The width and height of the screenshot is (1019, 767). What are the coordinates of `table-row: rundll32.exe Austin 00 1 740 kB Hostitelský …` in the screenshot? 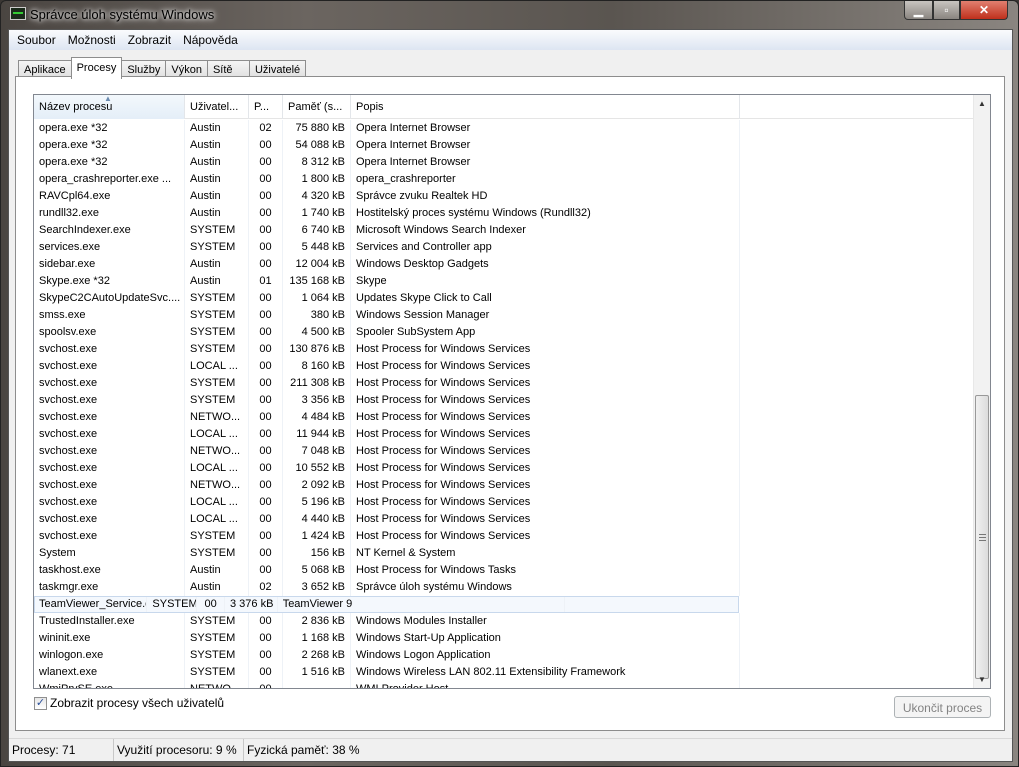 It's located at (504, 213).